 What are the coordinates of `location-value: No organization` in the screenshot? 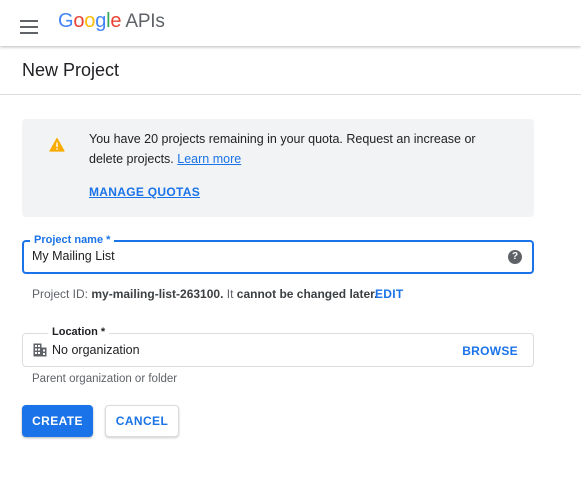 It's located at (96, 350).